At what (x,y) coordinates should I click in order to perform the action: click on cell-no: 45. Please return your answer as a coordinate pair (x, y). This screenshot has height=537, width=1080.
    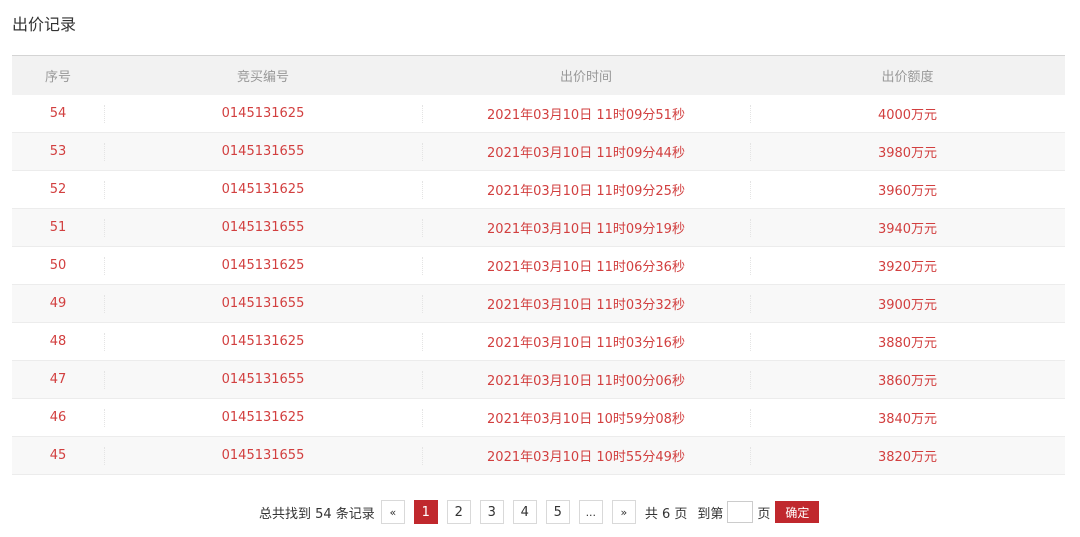
    Looking at the image, I should click on (58, 455).